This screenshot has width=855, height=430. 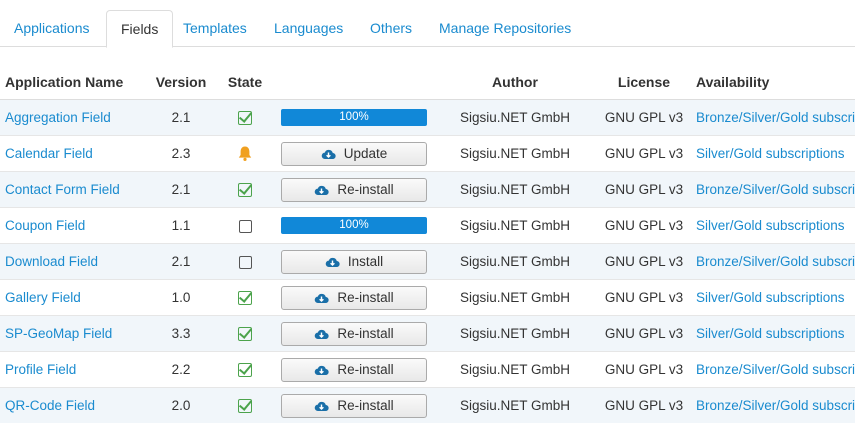 I want to click on header-application-name: Application Name, so click(x=73, y=82).